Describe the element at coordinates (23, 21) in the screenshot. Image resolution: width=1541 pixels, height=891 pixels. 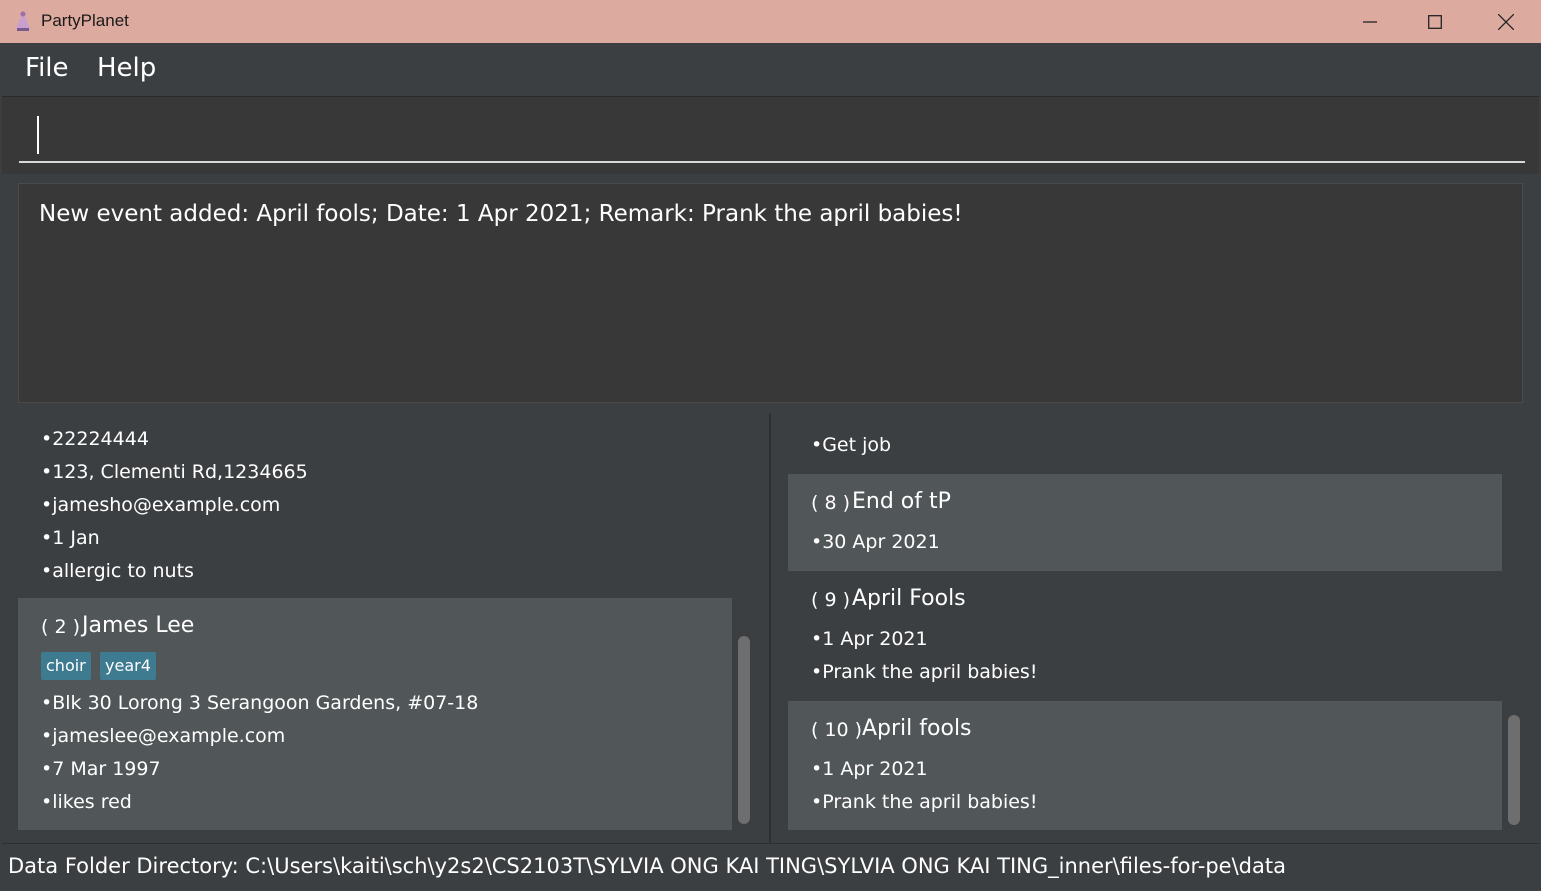
I see `app-icon` at that location.